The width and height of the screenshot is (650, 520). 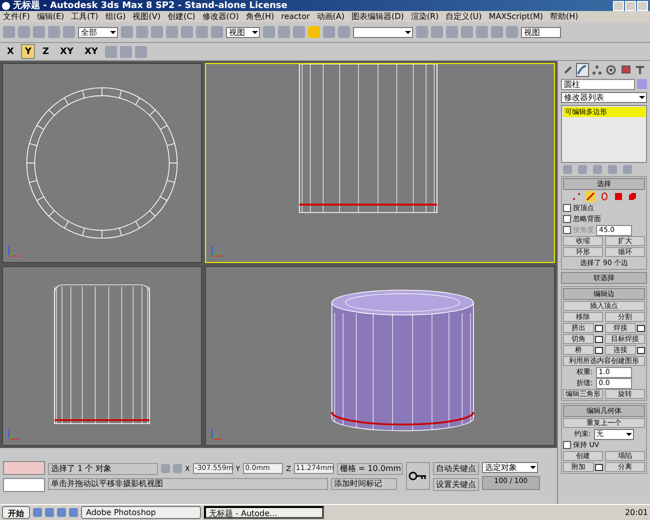 What do you see at coordinates (103, 468) in the screenshot?
I see `selection-status: 选择了 1 个 对象` at bounding box center [103, 468].